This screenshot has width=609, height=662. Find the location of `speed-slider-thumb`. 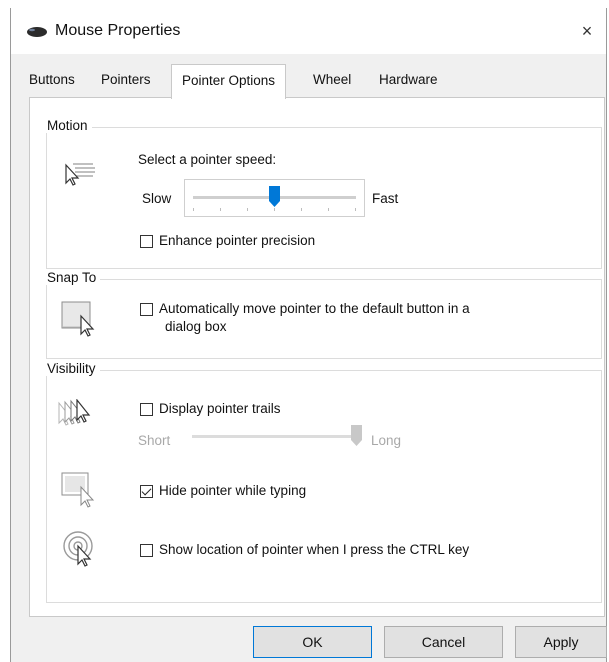

speed-slider-thumb is located at coordinates (274, 197).